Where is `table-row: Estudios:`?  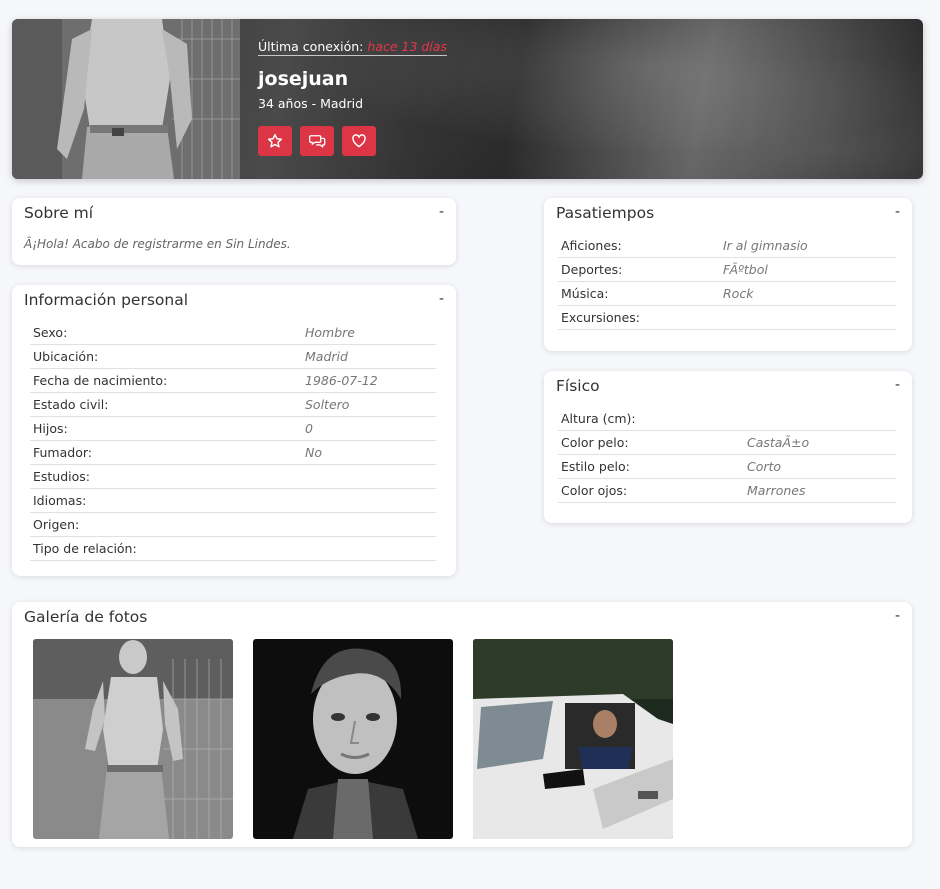 table-row: Estudios: is located at coordinates (233, 477).